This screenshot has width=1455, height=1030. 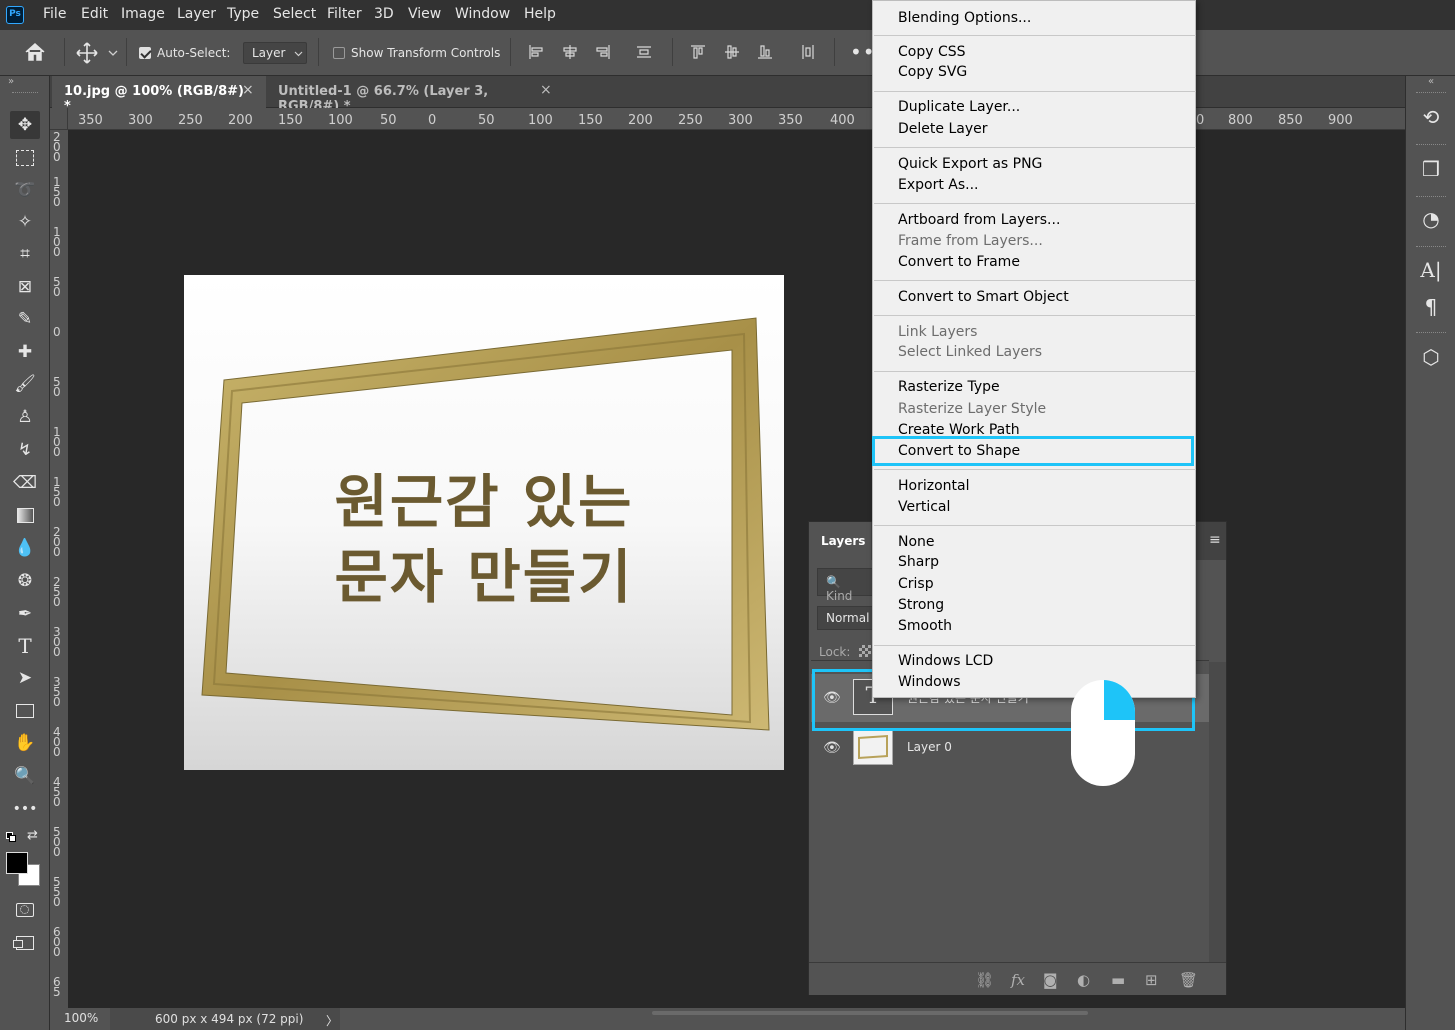 What do you see at coordinates (840, 541) in the screenshot?
I see `tab-layers: Layers` at bounding box center [840, 541].